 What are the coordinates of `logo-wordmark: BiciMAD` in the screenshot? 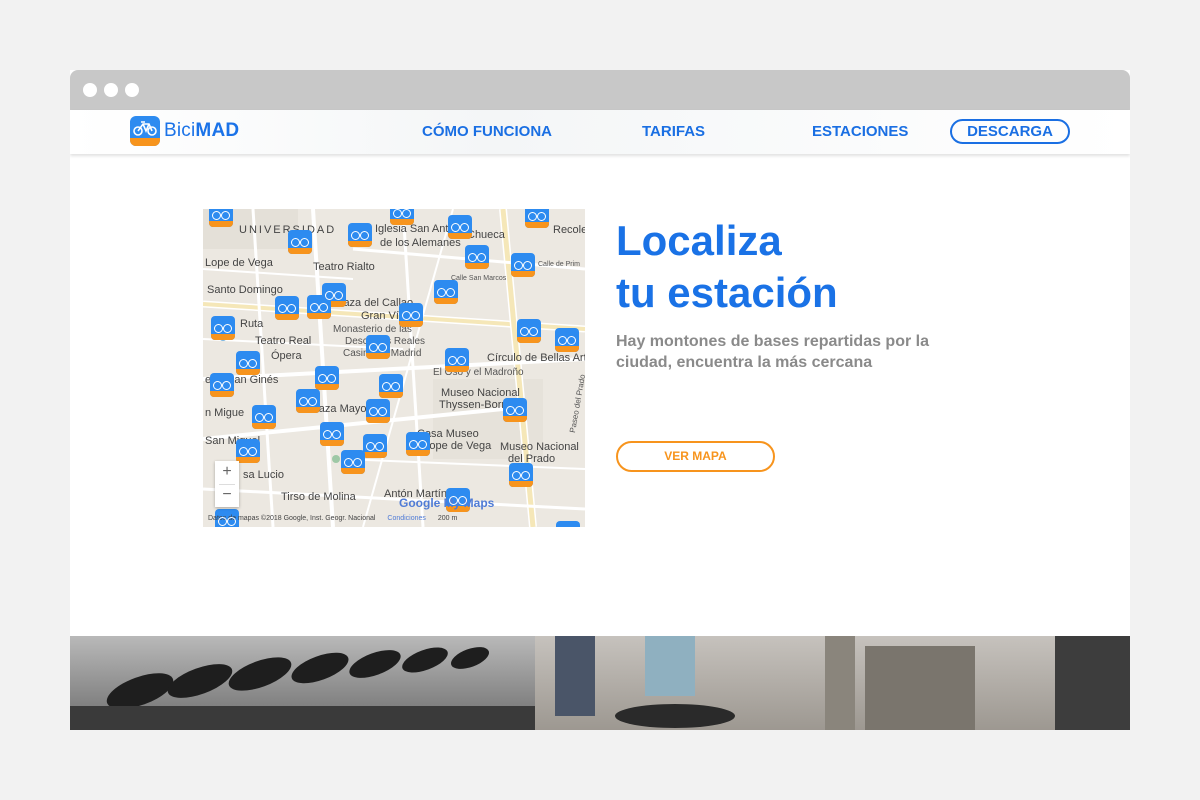 It's located at (202, 130).